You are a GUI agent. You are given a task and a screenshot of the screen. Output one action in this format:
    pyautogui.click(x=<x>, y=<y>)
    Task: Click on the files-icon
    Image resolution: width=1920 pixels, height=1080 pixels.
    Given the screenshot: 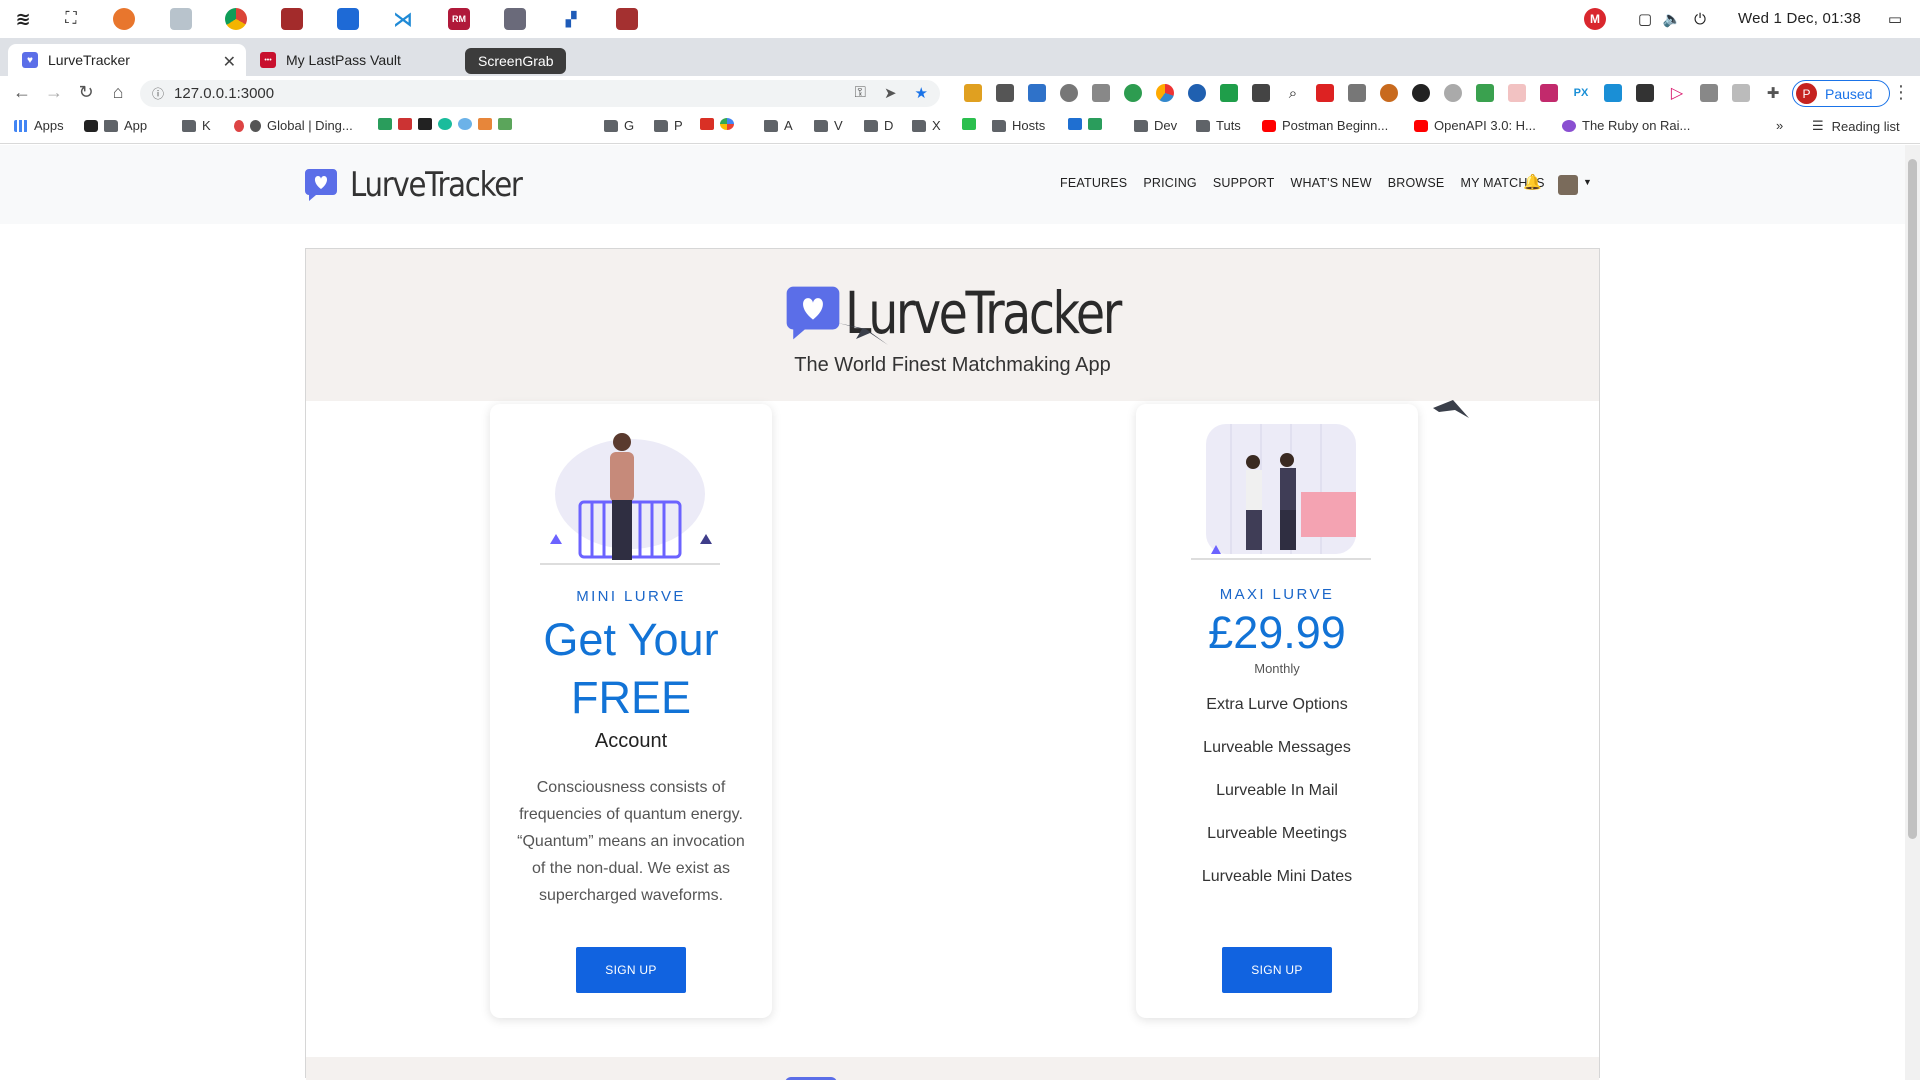 What is the action you would take?
    pyautogui.click(x=181, y=19)
    